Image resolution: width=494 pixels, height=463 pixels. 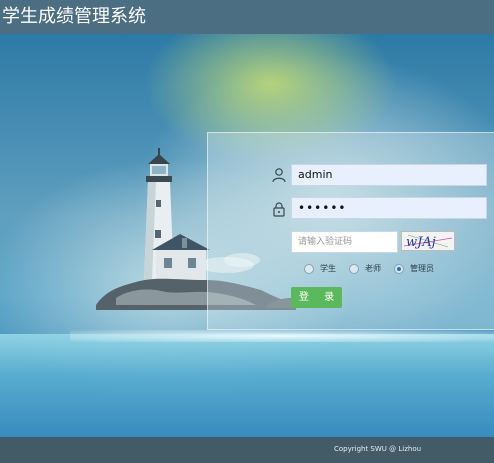 I want to click on captcha-text: wJAj, so click(x=421, y=242).